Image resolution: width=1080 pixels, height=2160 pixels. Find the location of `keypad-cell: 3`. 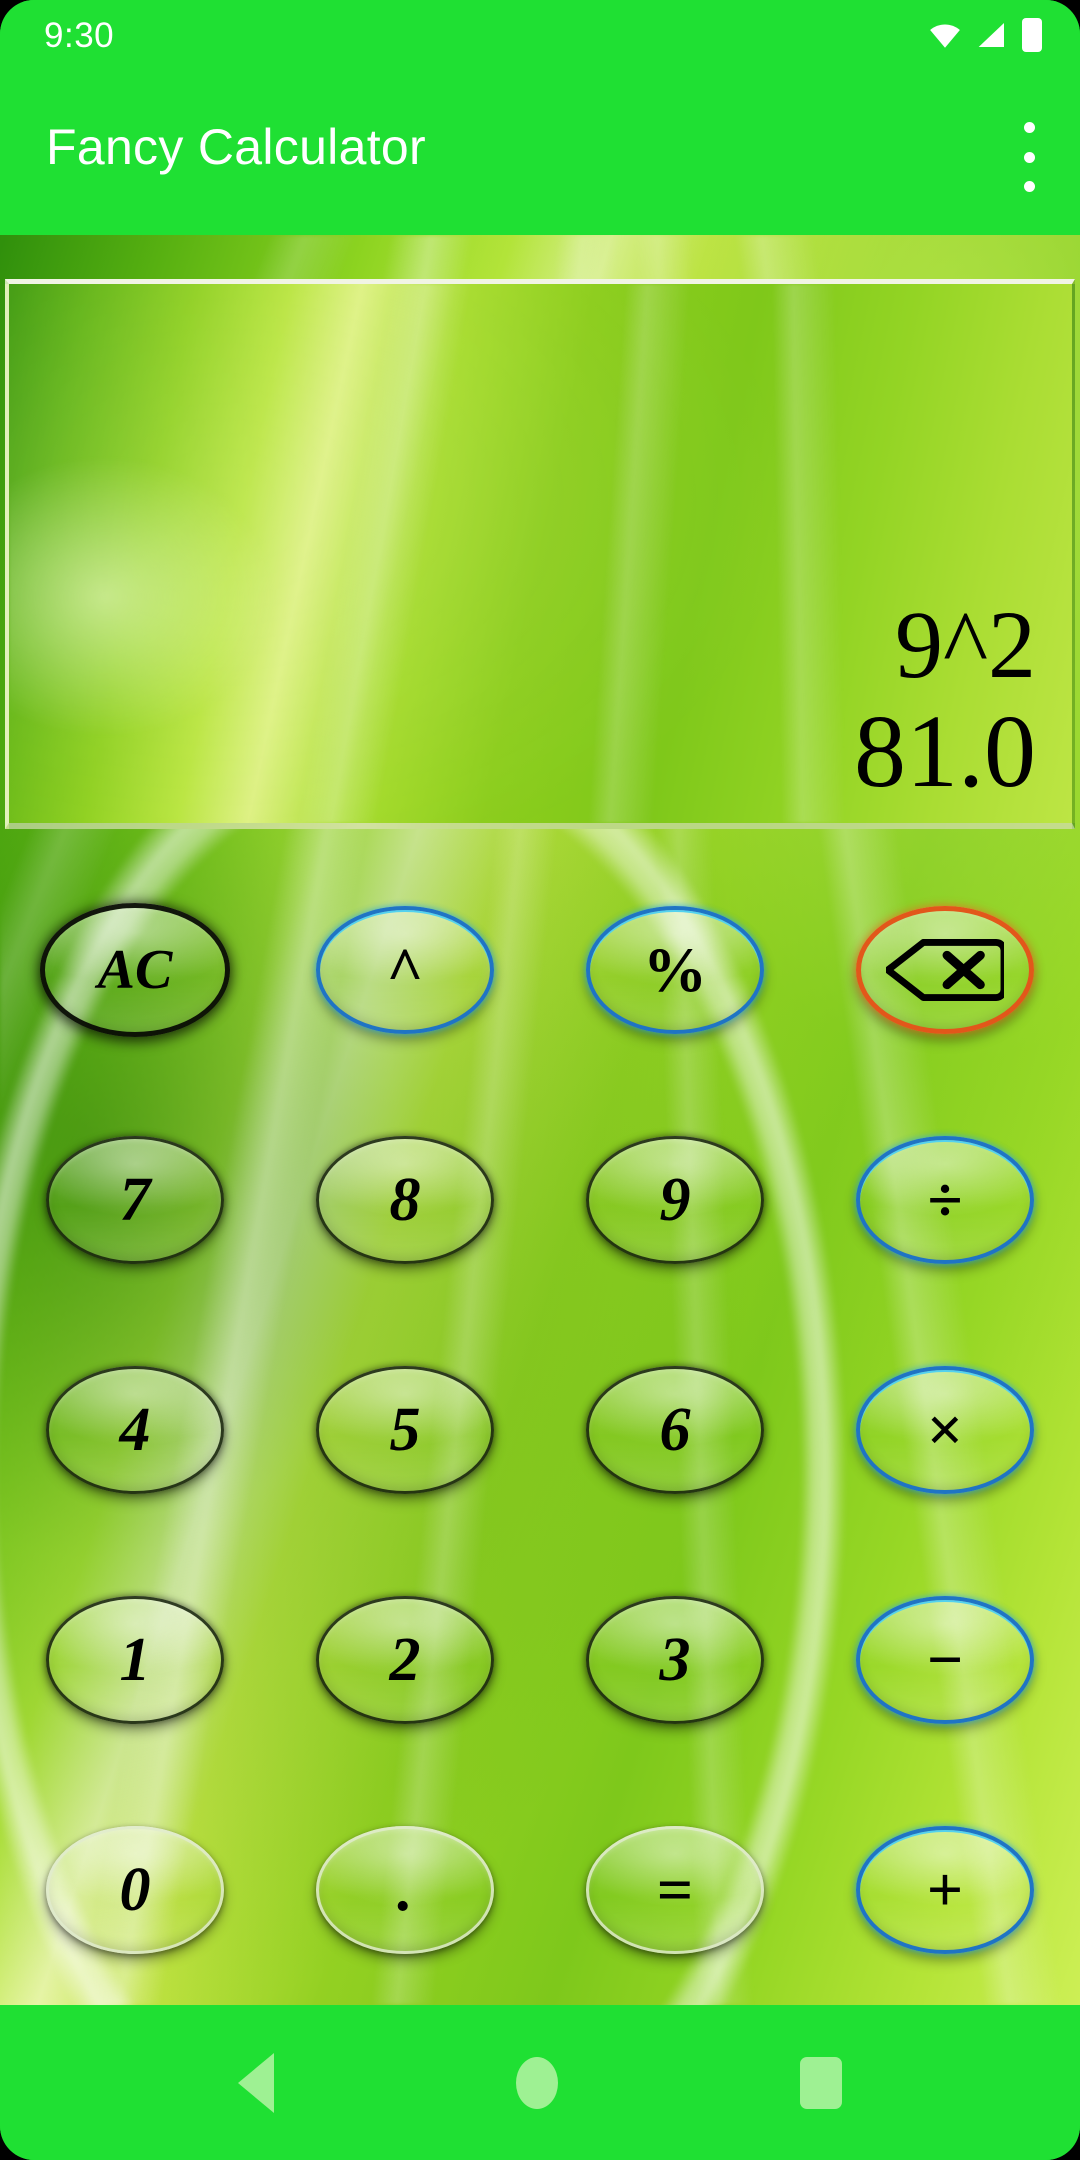

keypad-cell: 3 is located at coordinates (675, 1660).